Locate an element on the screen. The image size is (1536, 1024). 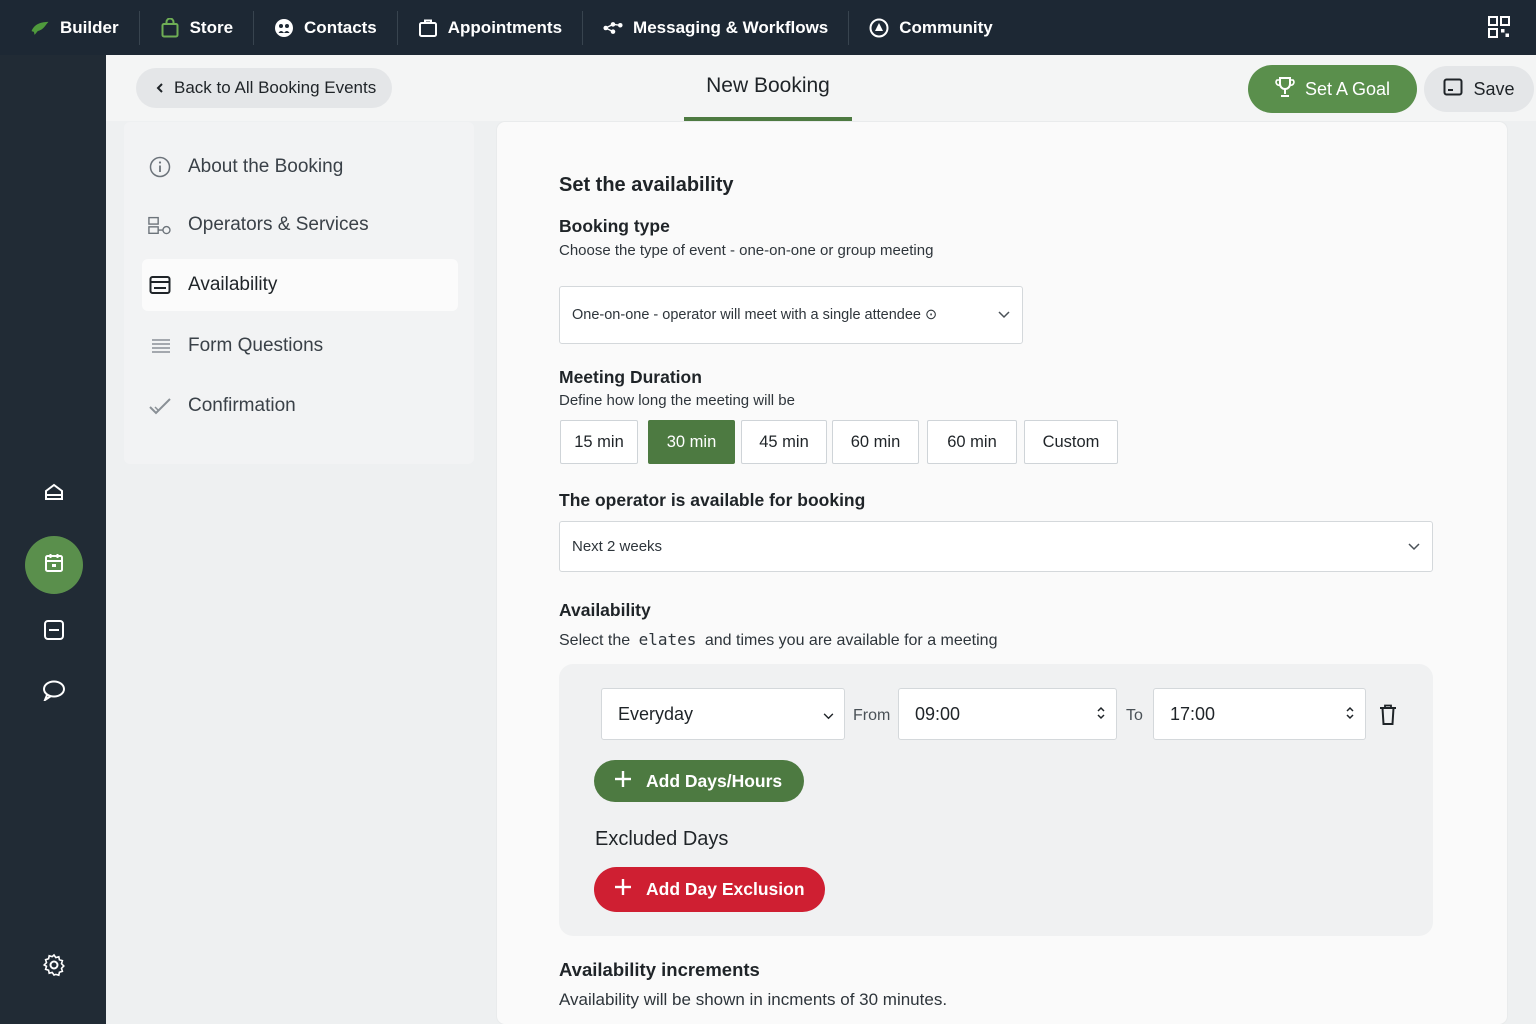
save-label: Save is located at coordinates (1494, 88).